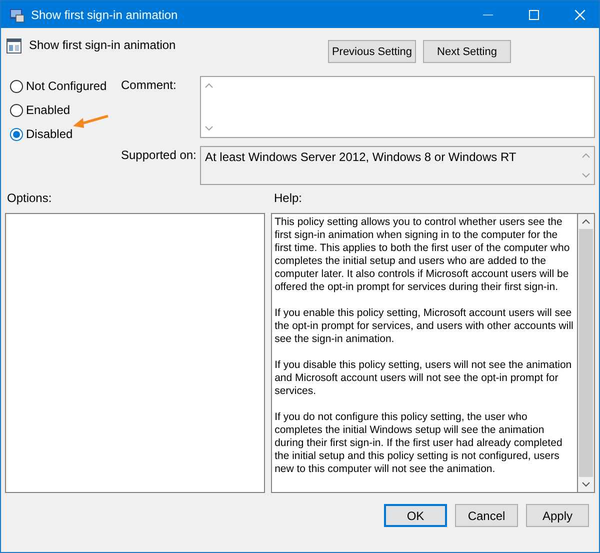 This screenshot has width=600, height=553. What do you see at coordinates (66, 86) in the screenshot?
I see `radio-label: Not Configured` at bounding box center [66, 86].